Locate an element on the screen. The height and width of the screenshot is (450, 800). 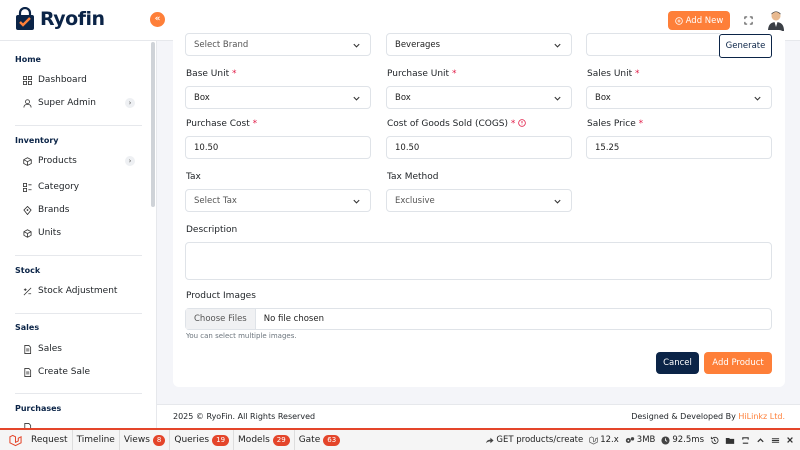
generate-code-button: Generate is located at coordinates (745, 46).